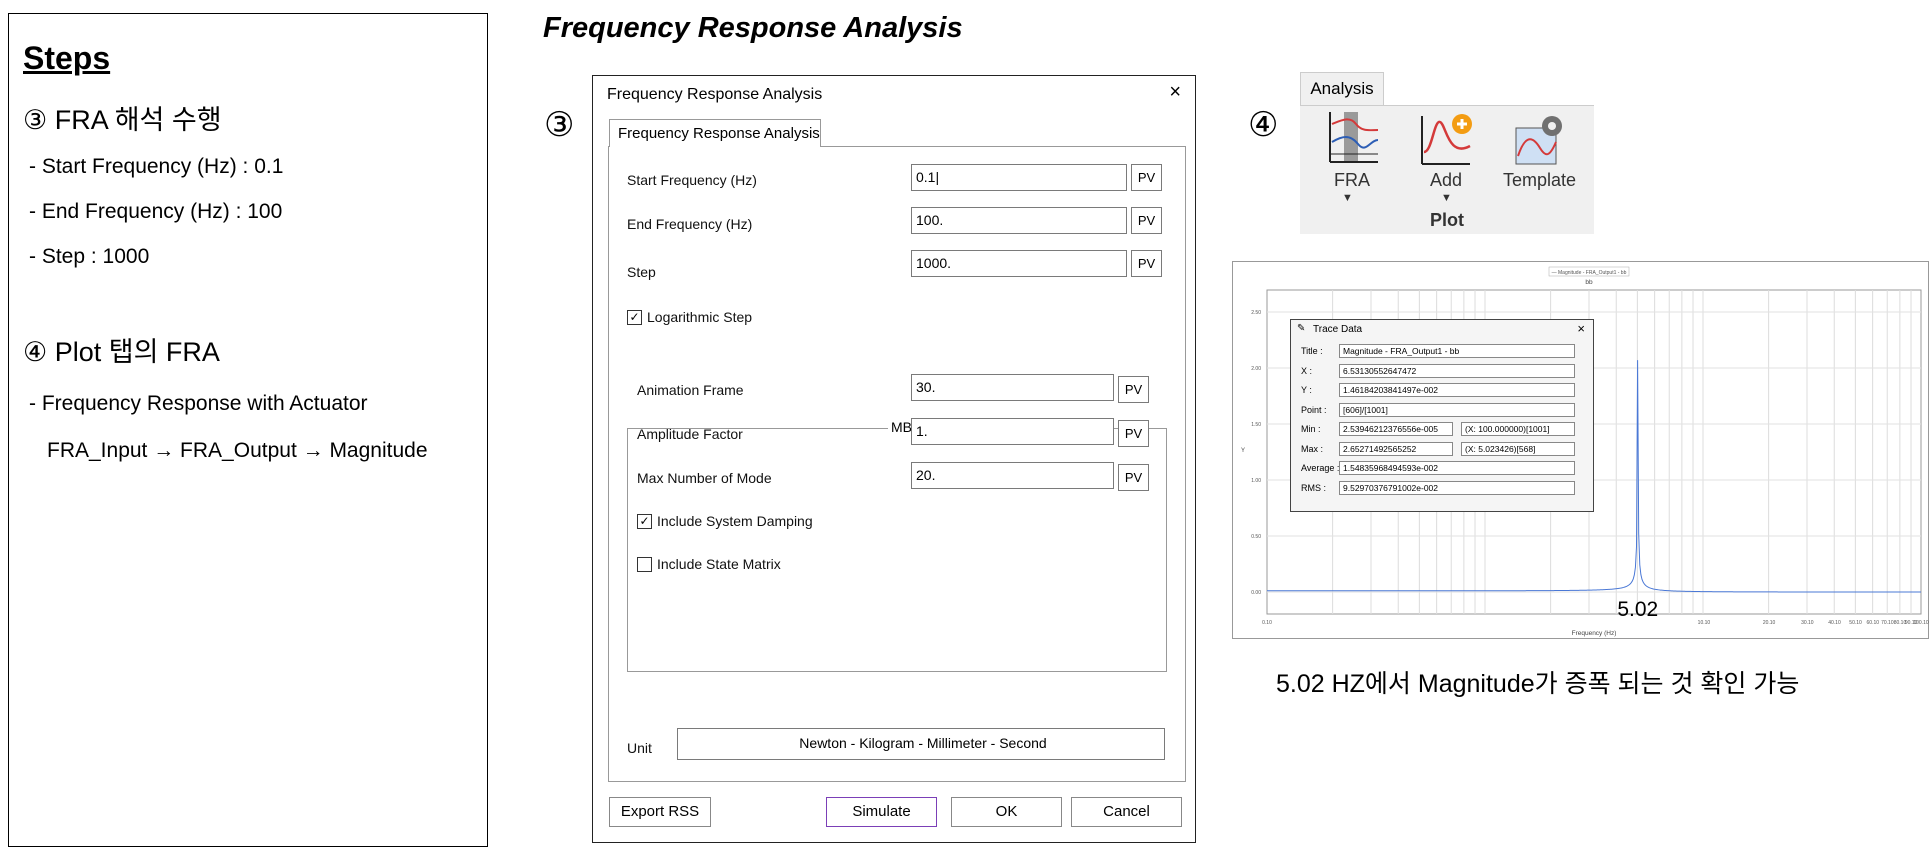 This screenshot has height=849, width=1929. Describe the element at coordinates (1320, 468) in the screenshot. I see `trace-row-key: Average :` at that location.